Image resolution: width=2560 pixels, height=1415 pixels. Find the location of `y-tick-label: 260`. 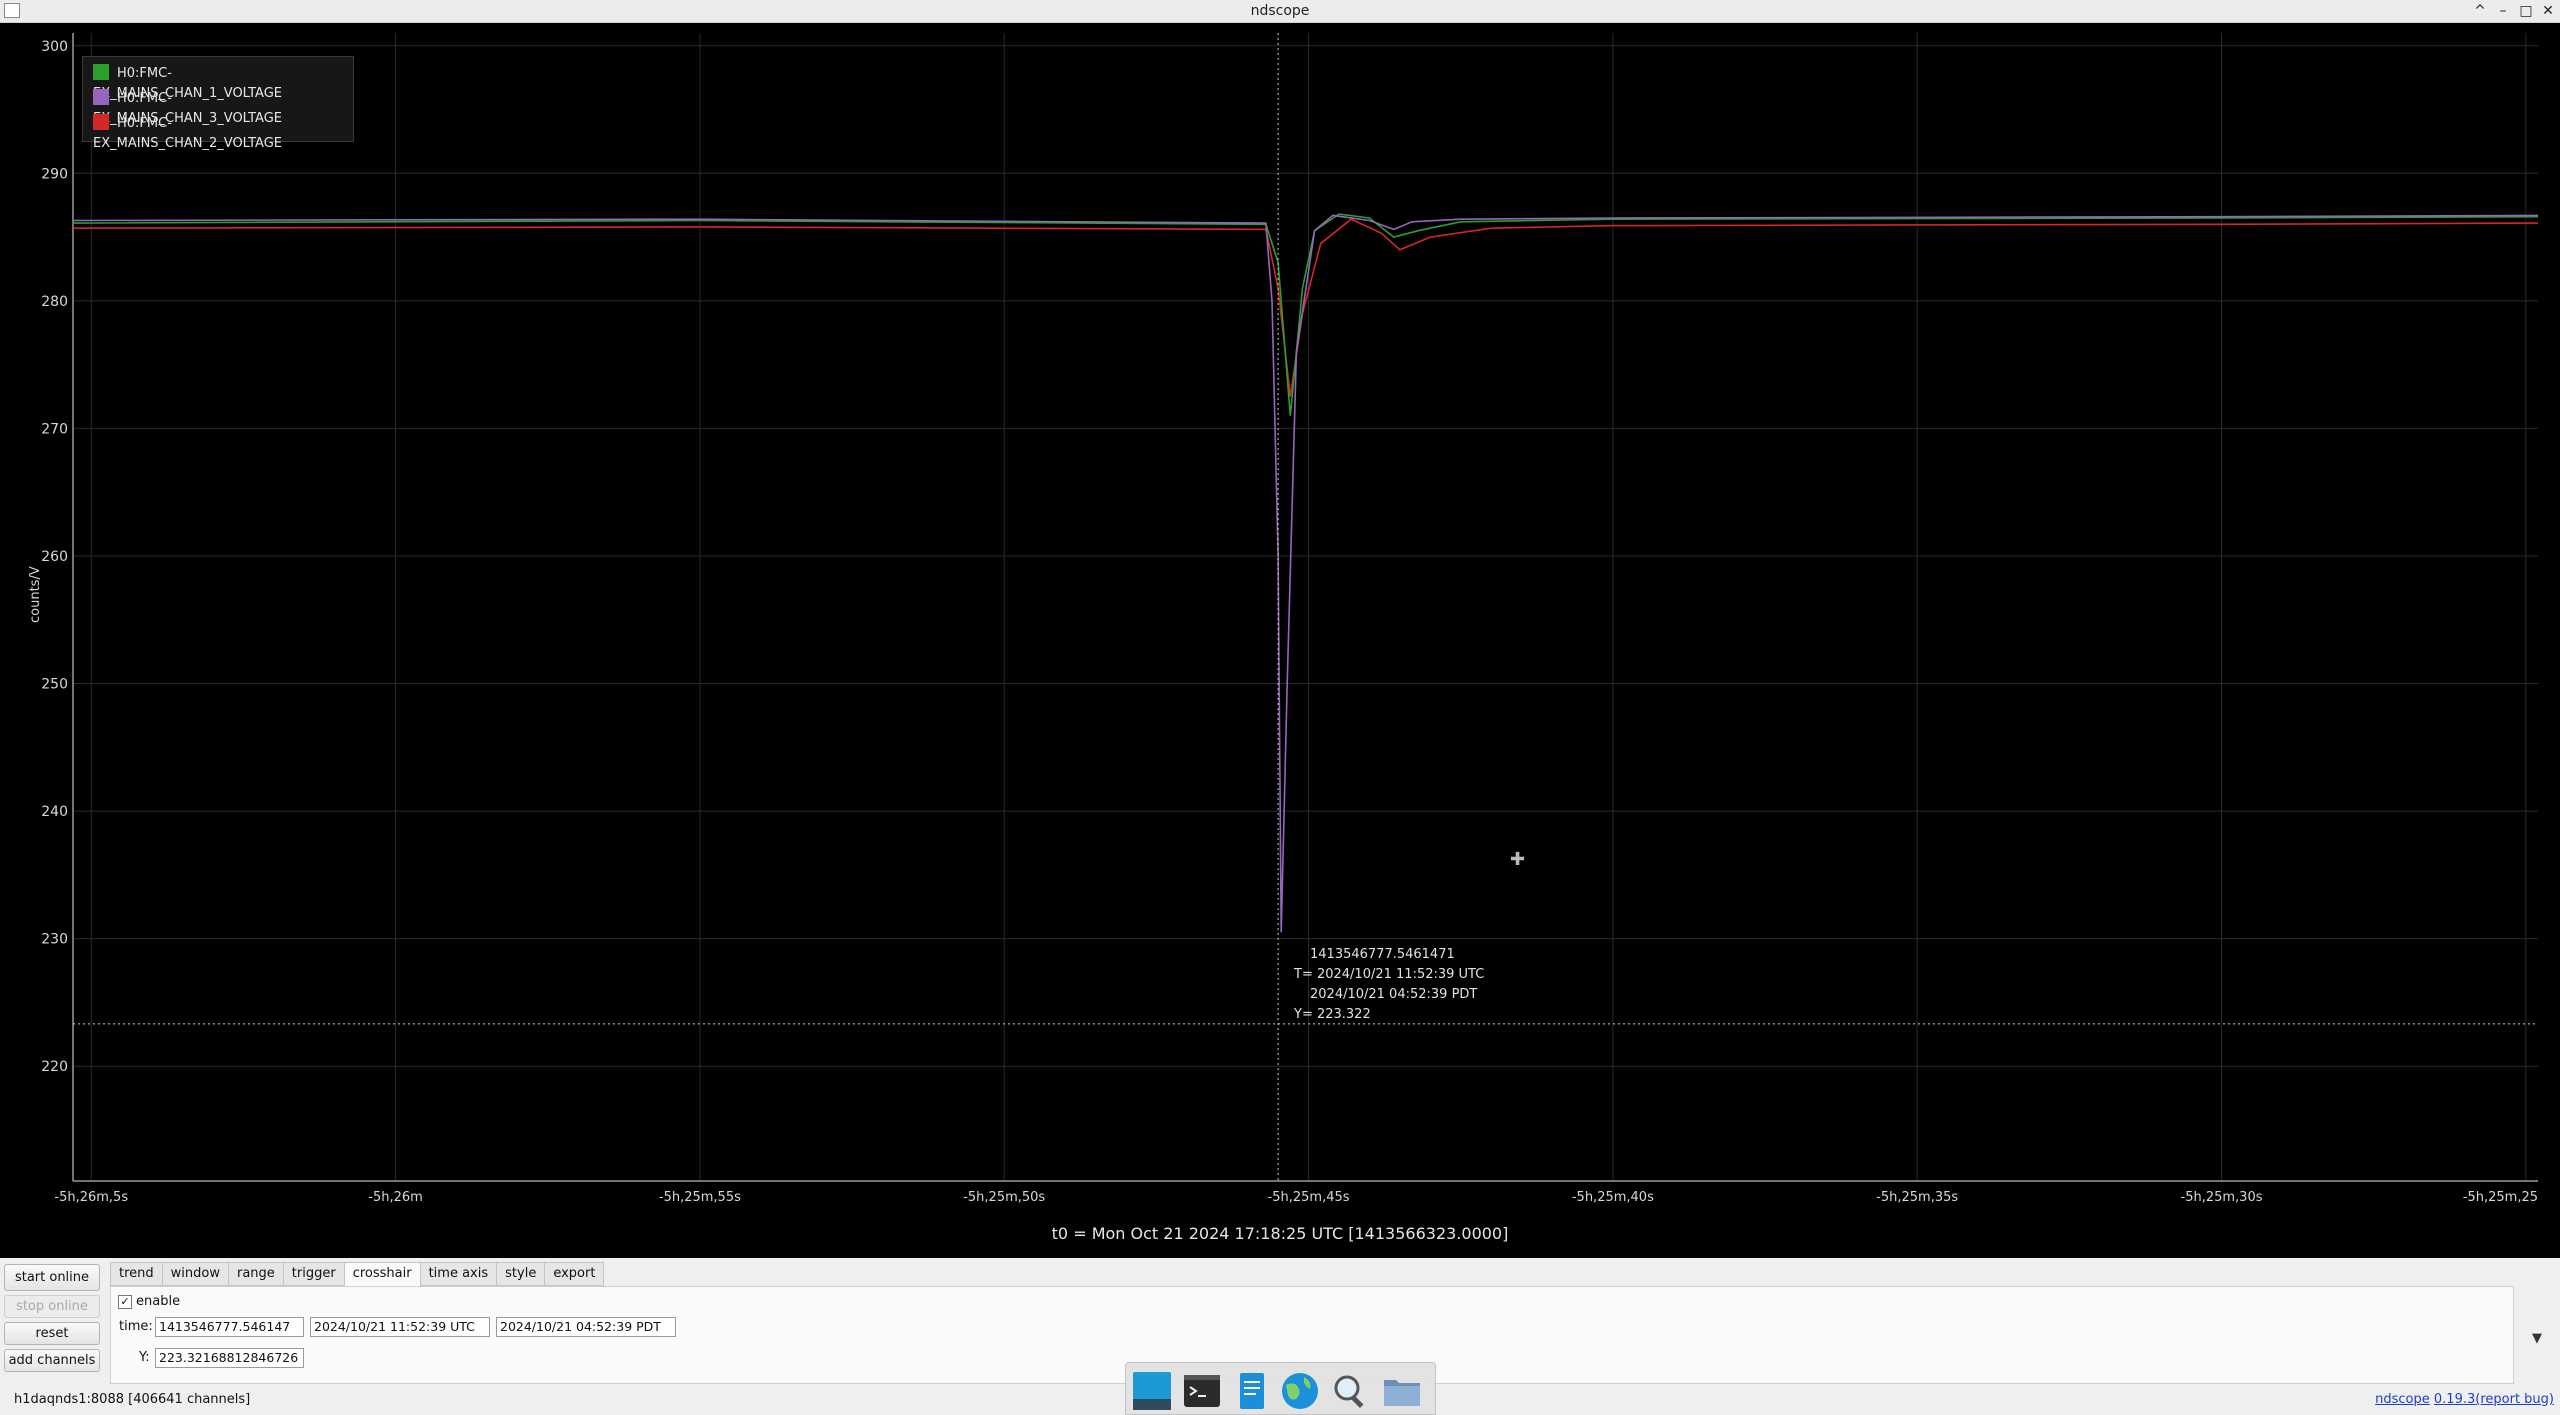

y-tick-label: 260 is located at coordinates (54, 557).